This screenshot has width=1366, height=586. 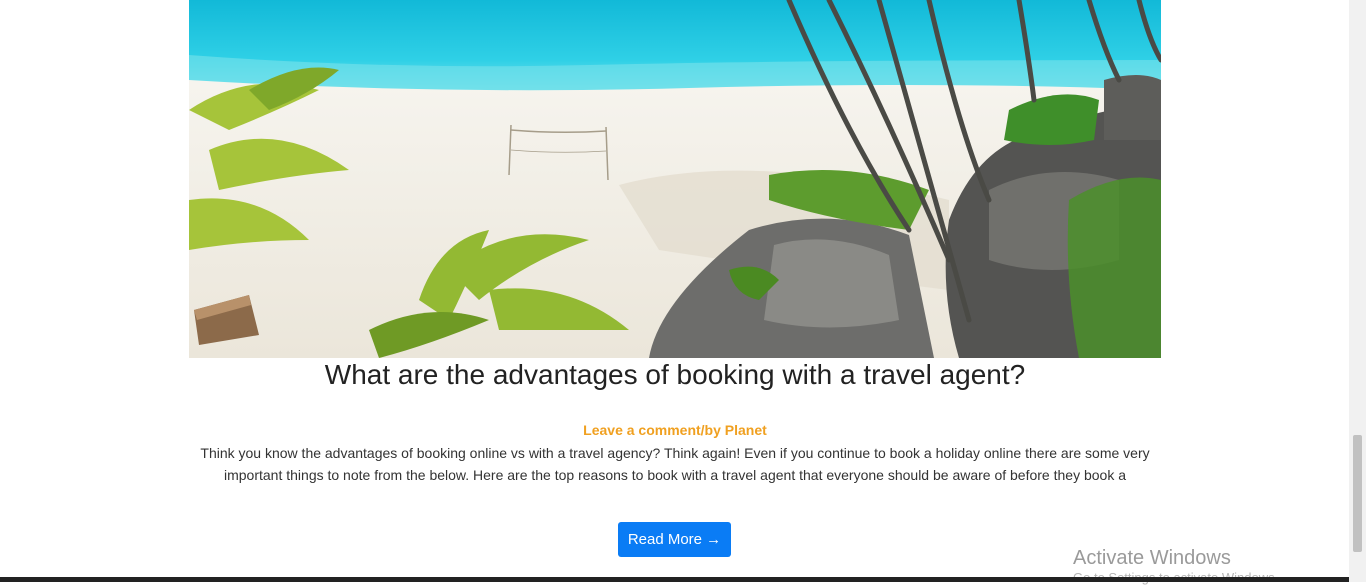 I want to click on activate-windows-title: Activate Windows, so click(x=1152, y=558).